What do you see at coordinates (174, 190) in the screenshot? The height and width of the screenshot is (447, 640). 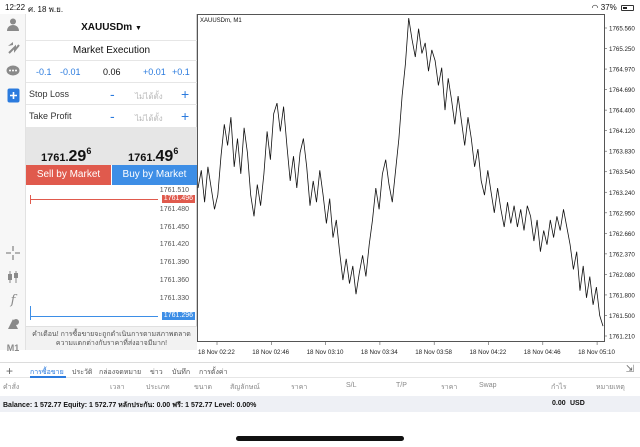 I see `depth-level: 1761.510` at bounding box center [174, 190].